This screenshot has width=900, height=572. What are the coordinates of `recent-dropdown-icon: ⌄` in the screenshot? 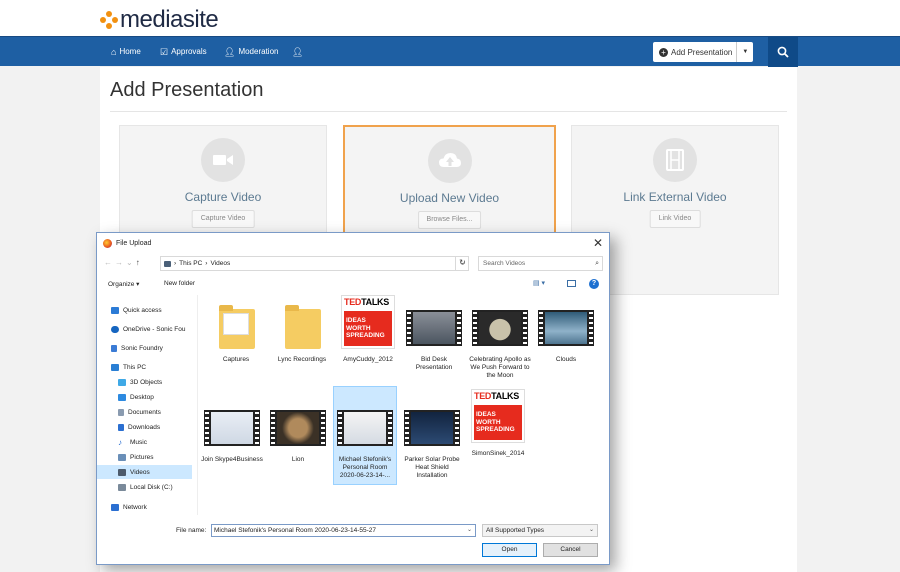 It's located at (131, 262).